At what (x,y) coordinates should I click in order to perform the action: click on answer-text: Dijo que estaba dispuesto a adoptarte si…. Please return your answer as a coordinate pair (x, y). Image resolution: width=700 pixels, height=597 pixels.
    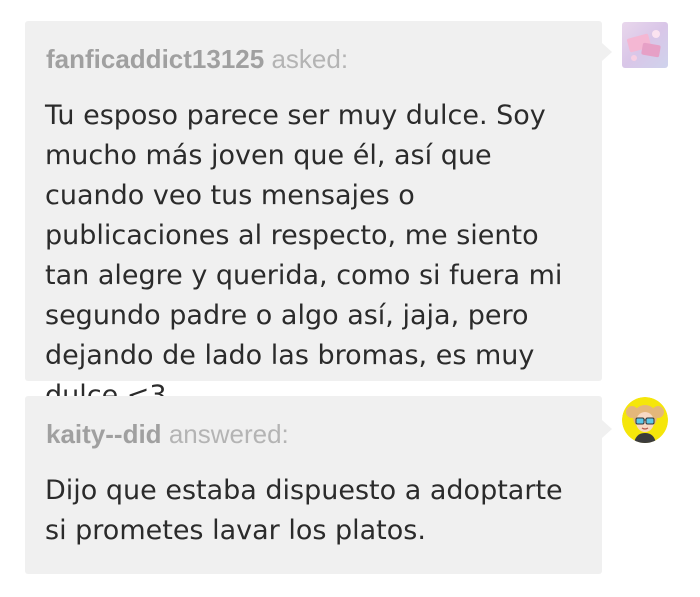
    Looking at the image, I should click on (304, 510).